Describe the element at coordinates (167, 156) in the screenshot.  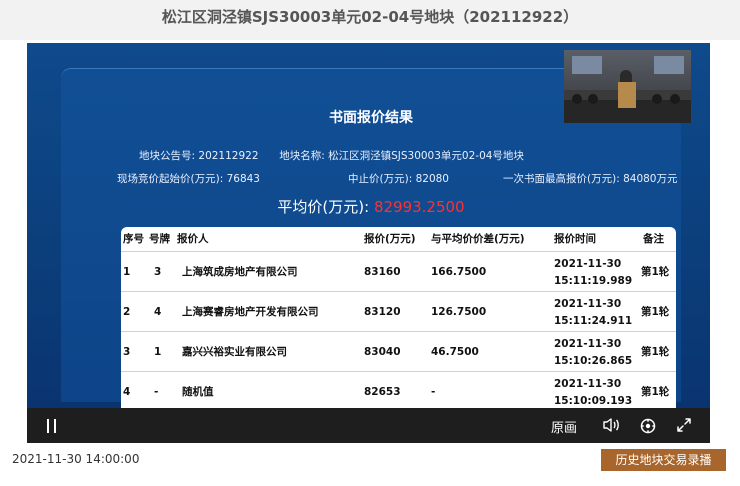
I see `announcement-label: 地块公告号:` at that location.